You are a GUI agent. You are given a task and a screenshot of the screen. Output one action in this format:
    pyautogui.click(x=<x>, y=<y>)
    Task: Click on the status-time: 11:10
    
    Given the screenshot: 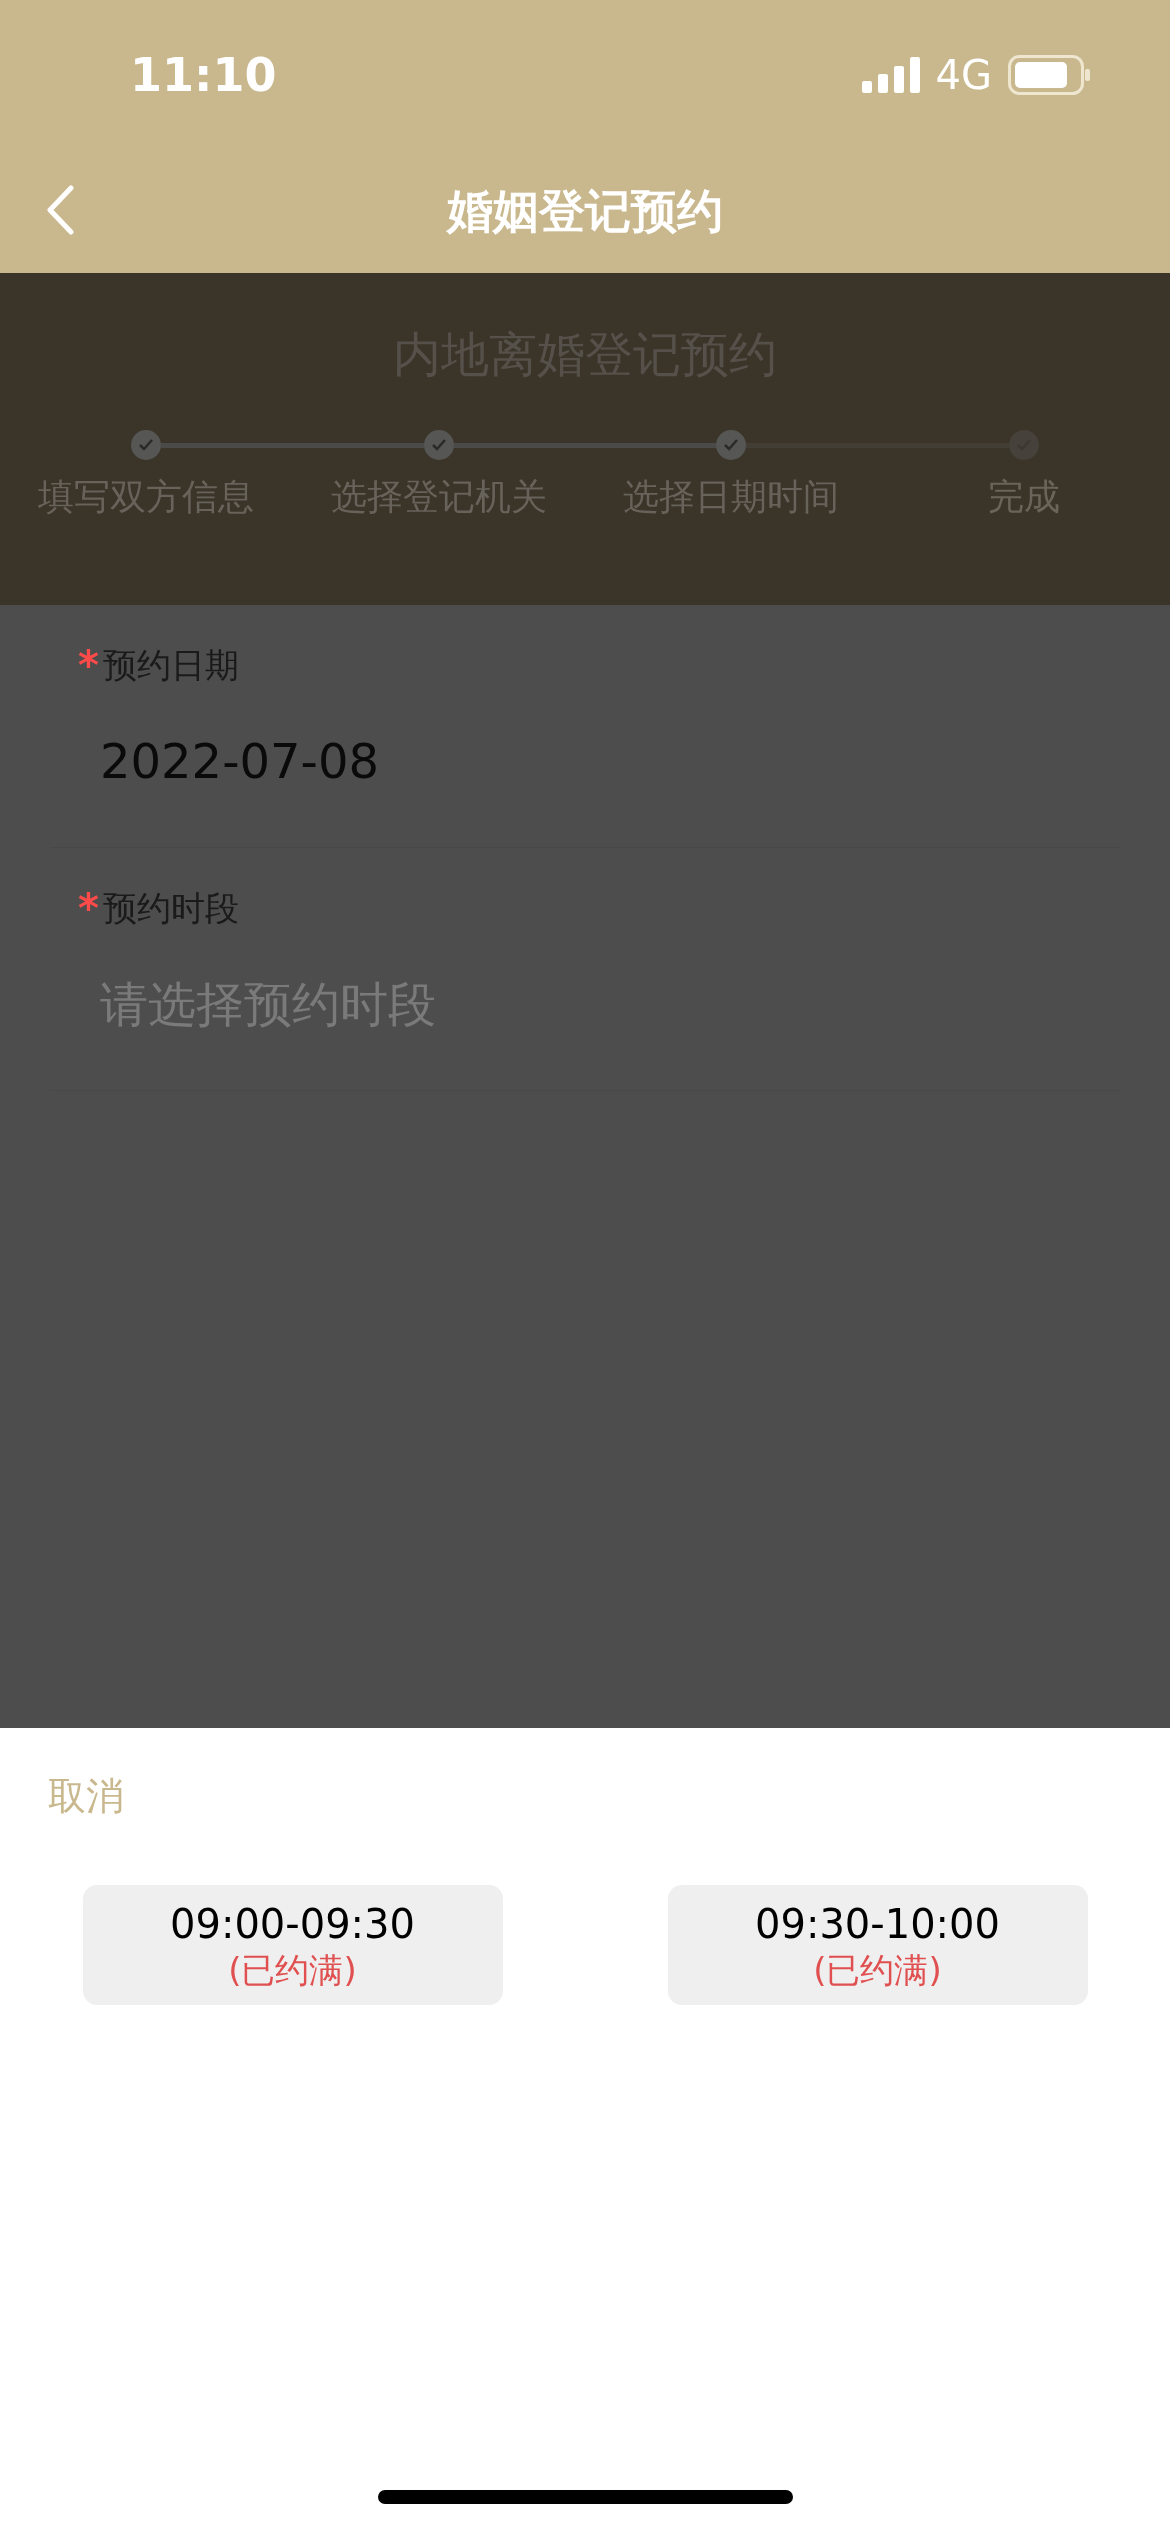 What is the action you would take?
    pyautogui.click(x=203, y=75)
    